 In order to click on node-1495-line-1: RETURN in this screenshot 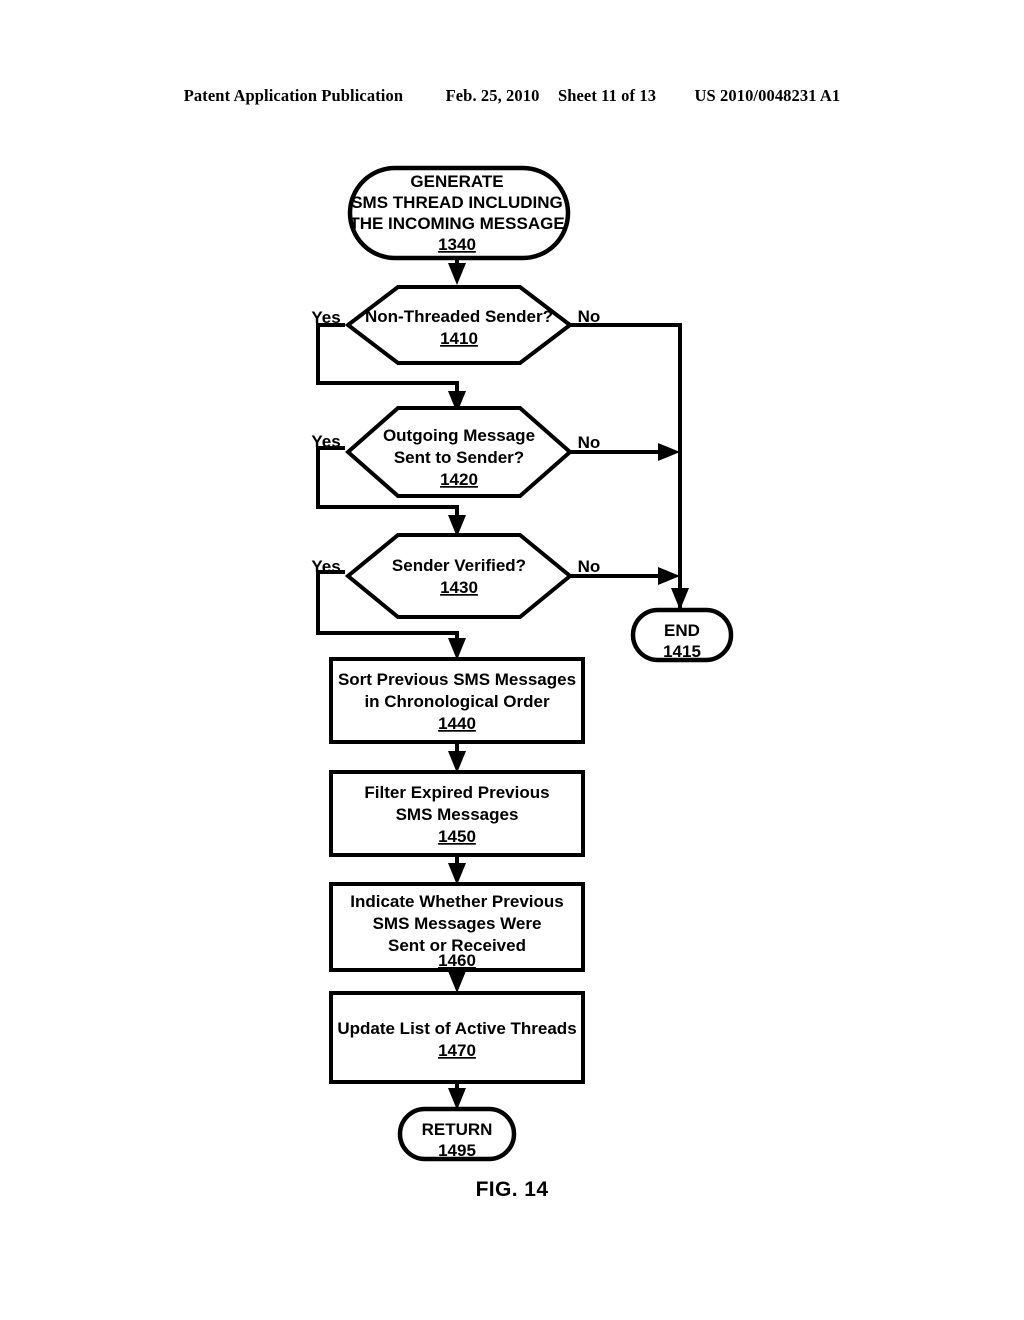, I will do `click(457, 1129)`.